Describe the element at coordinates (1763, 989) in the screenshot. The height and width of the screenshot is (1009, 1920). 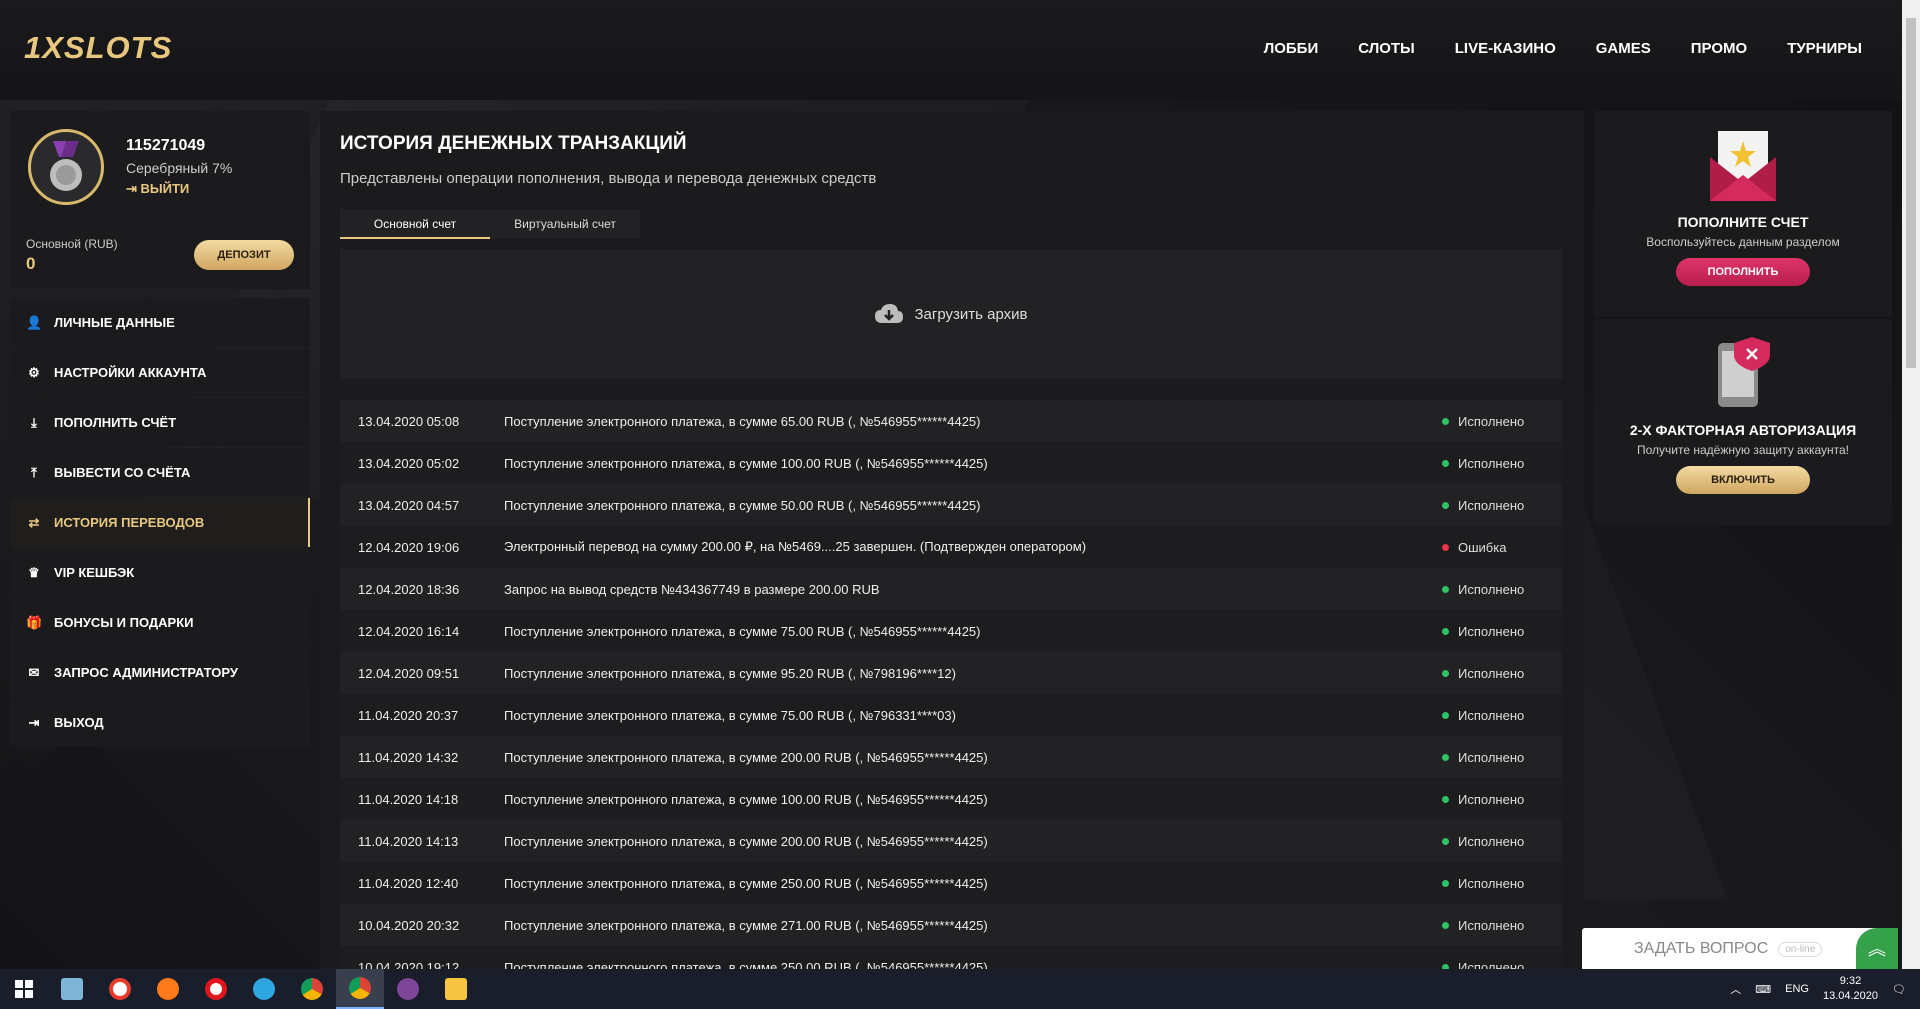
I see `keyboard-icon: ⌨` at that location.